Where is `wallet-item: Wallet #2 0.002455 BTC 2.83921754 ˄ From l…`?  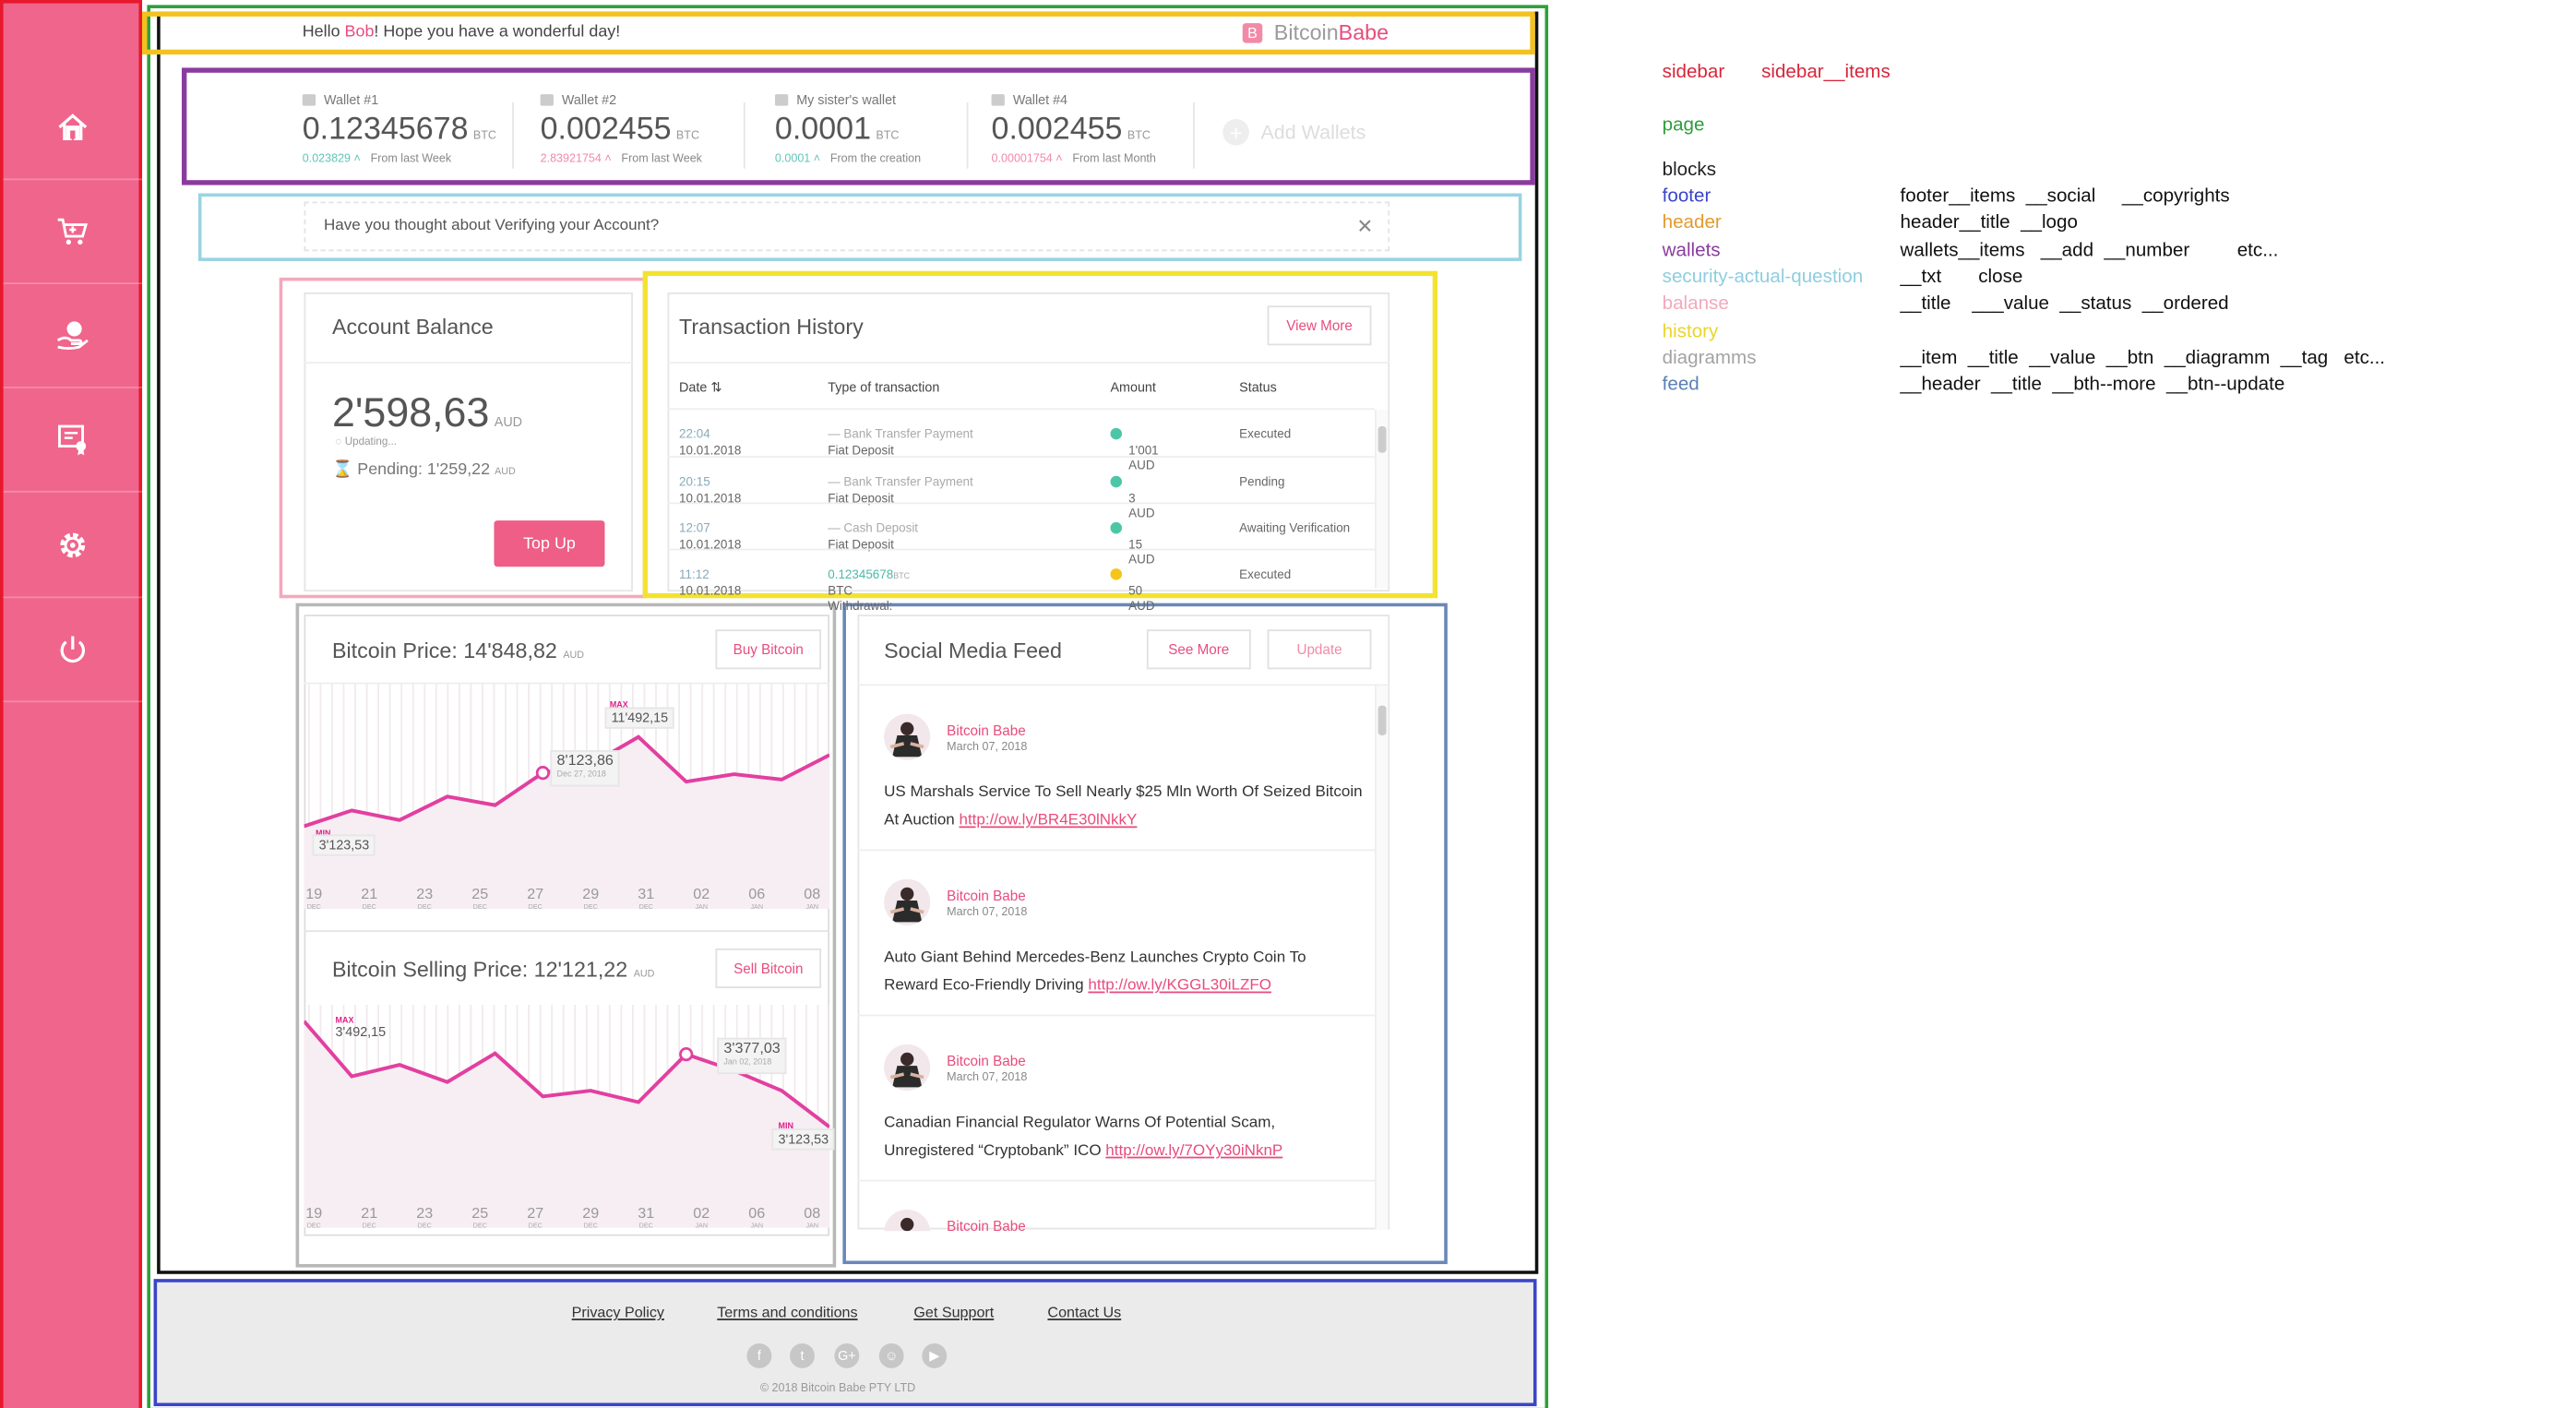
wallet-item: Wallet #2 0.002455 BTC 2.83921754 ˄ From l… is located at coordinates (626, 128).